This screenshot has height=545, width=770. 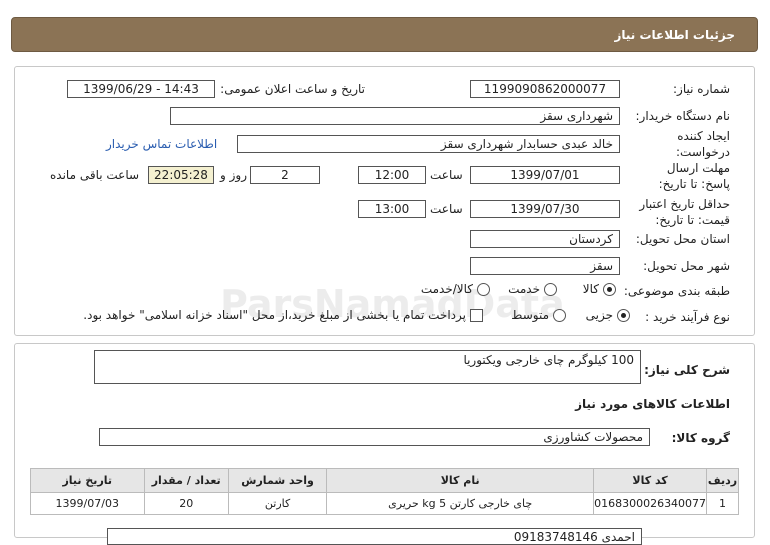 I want to click on buyer-org-field: شهرداری سقز, so click(x=395, y=116).